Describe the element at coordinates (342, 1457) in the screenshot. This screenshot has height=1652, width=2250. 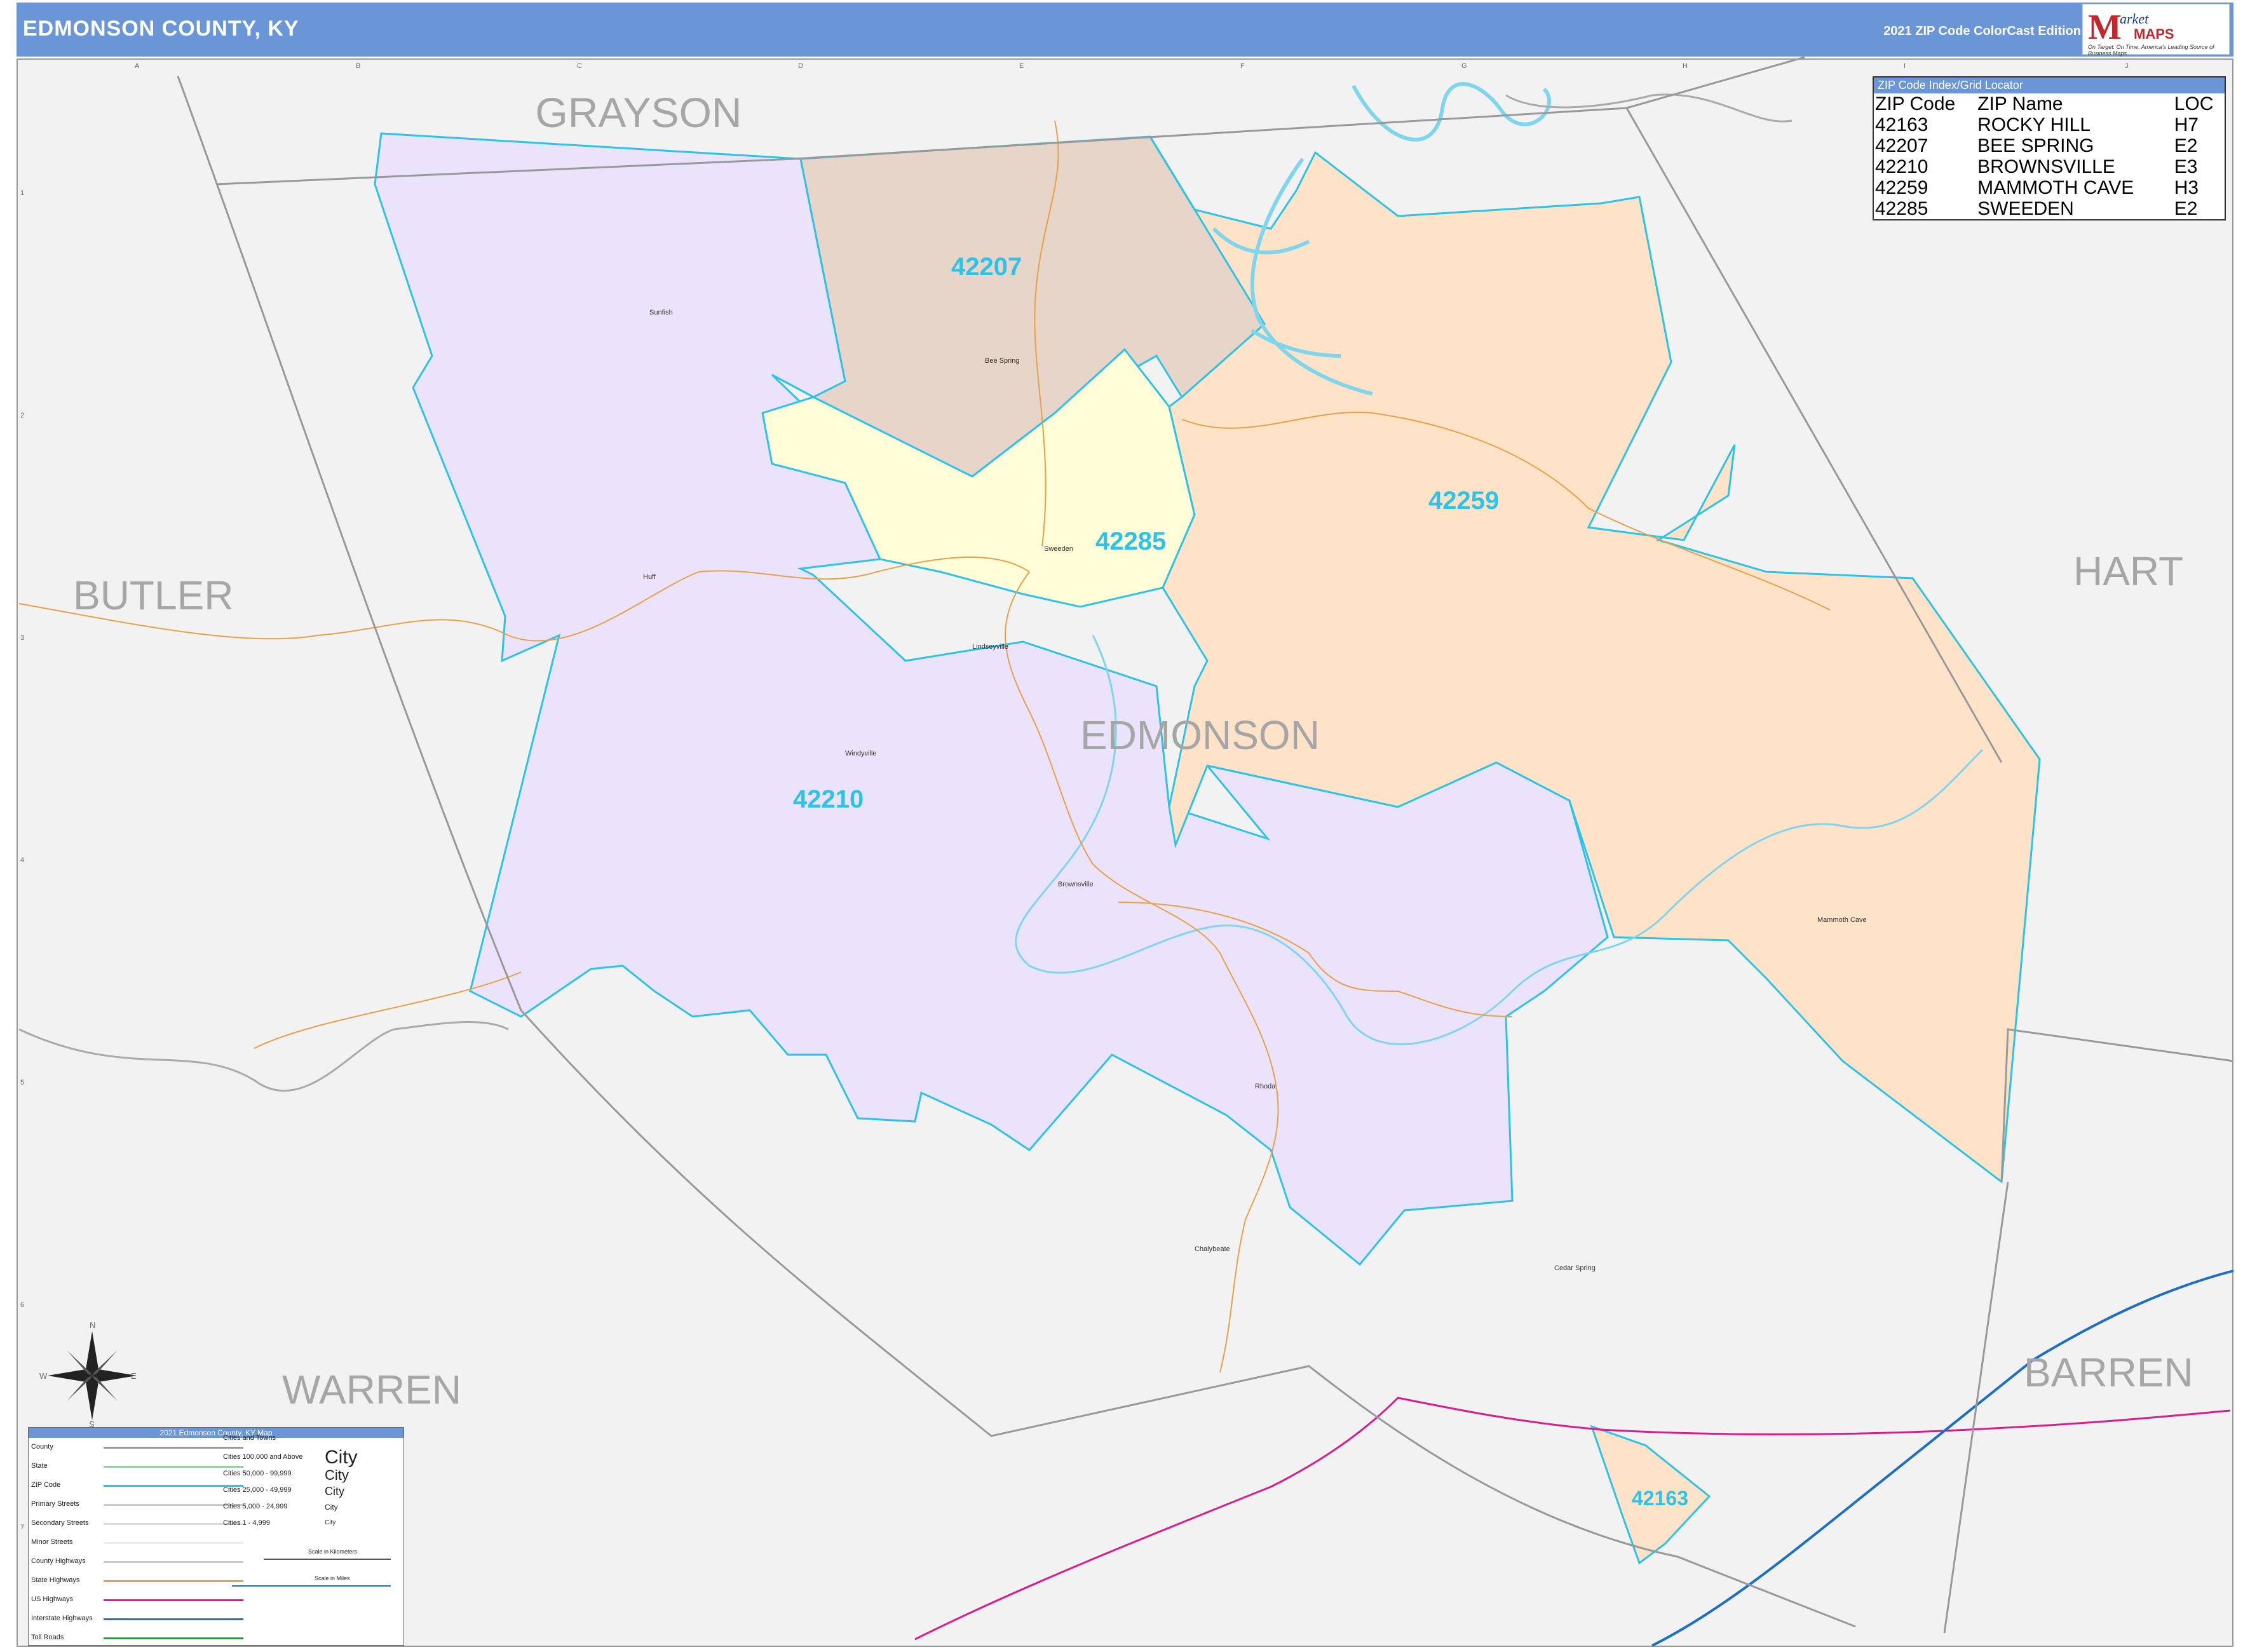
I see `legend-city-sample-1: City` at that location.